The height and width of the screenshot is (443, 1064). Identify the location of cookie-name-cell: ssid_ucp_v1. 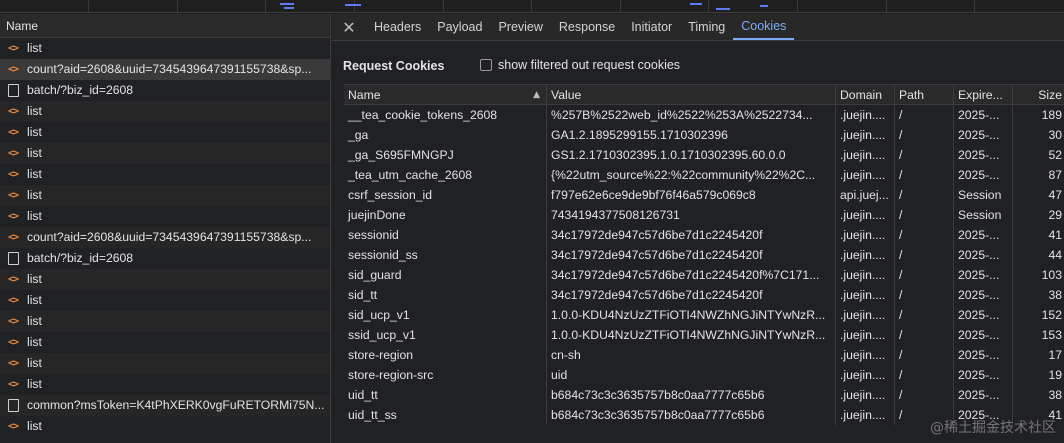
(445, 335).